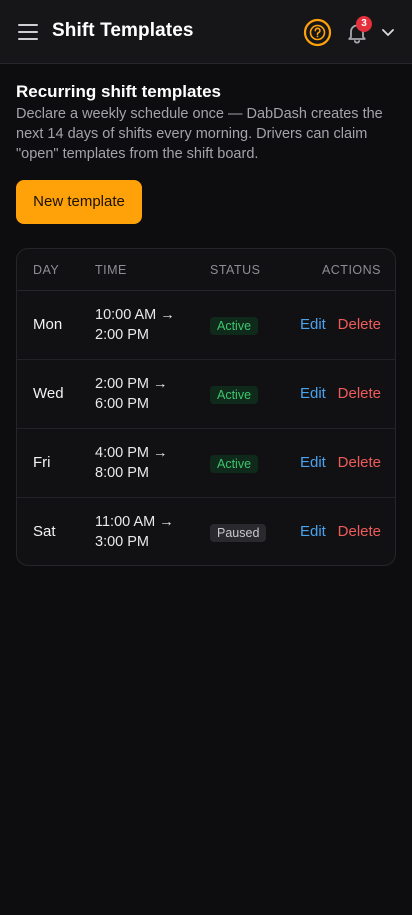 Image resolution: width=412 pixels, height=915 pixels. I want to click on row-day: Wed, so click(48, 393).